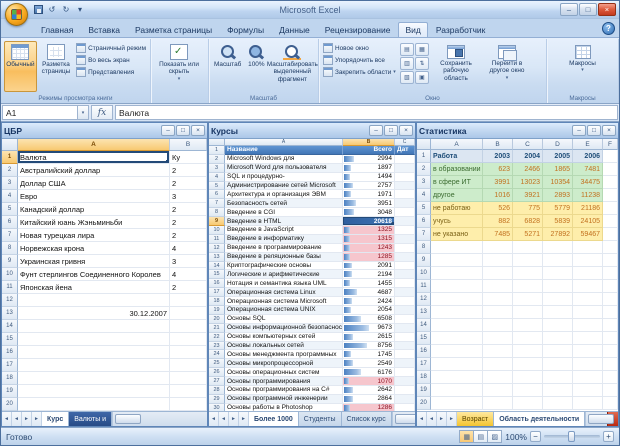 This screenshot has width=620, height=446. Describe the element at coordinates (366, 112) in the screenshot. I see `formula-input: Валюта` at that location.